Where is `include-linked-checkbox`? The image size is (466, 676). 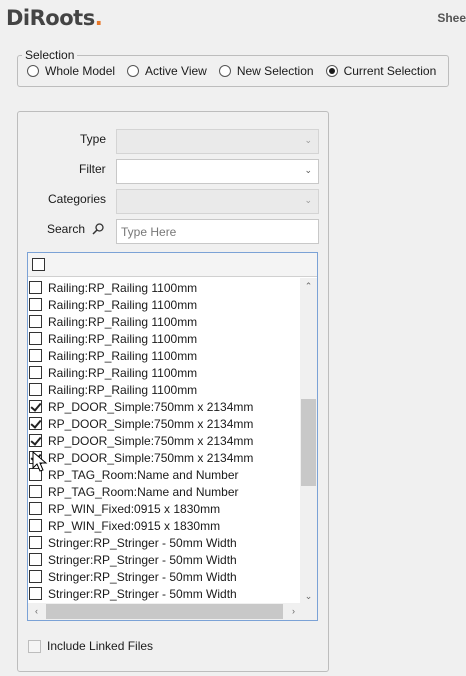
include-linked-checkbox is located at coordinates (34, 646).